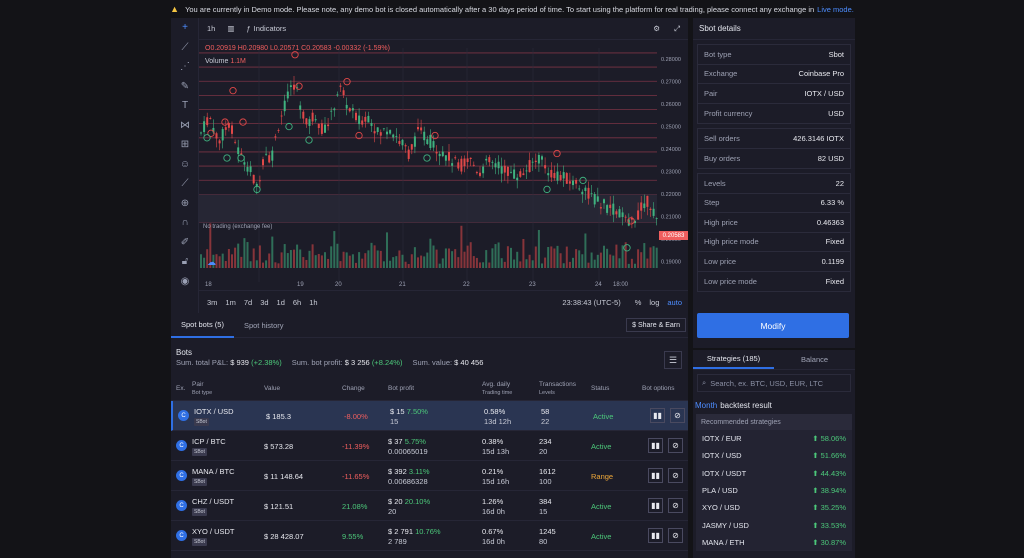 The width and height of the screenshot is (1024, 558). I want to click on tab-balance: Balance, so click(814, 359).